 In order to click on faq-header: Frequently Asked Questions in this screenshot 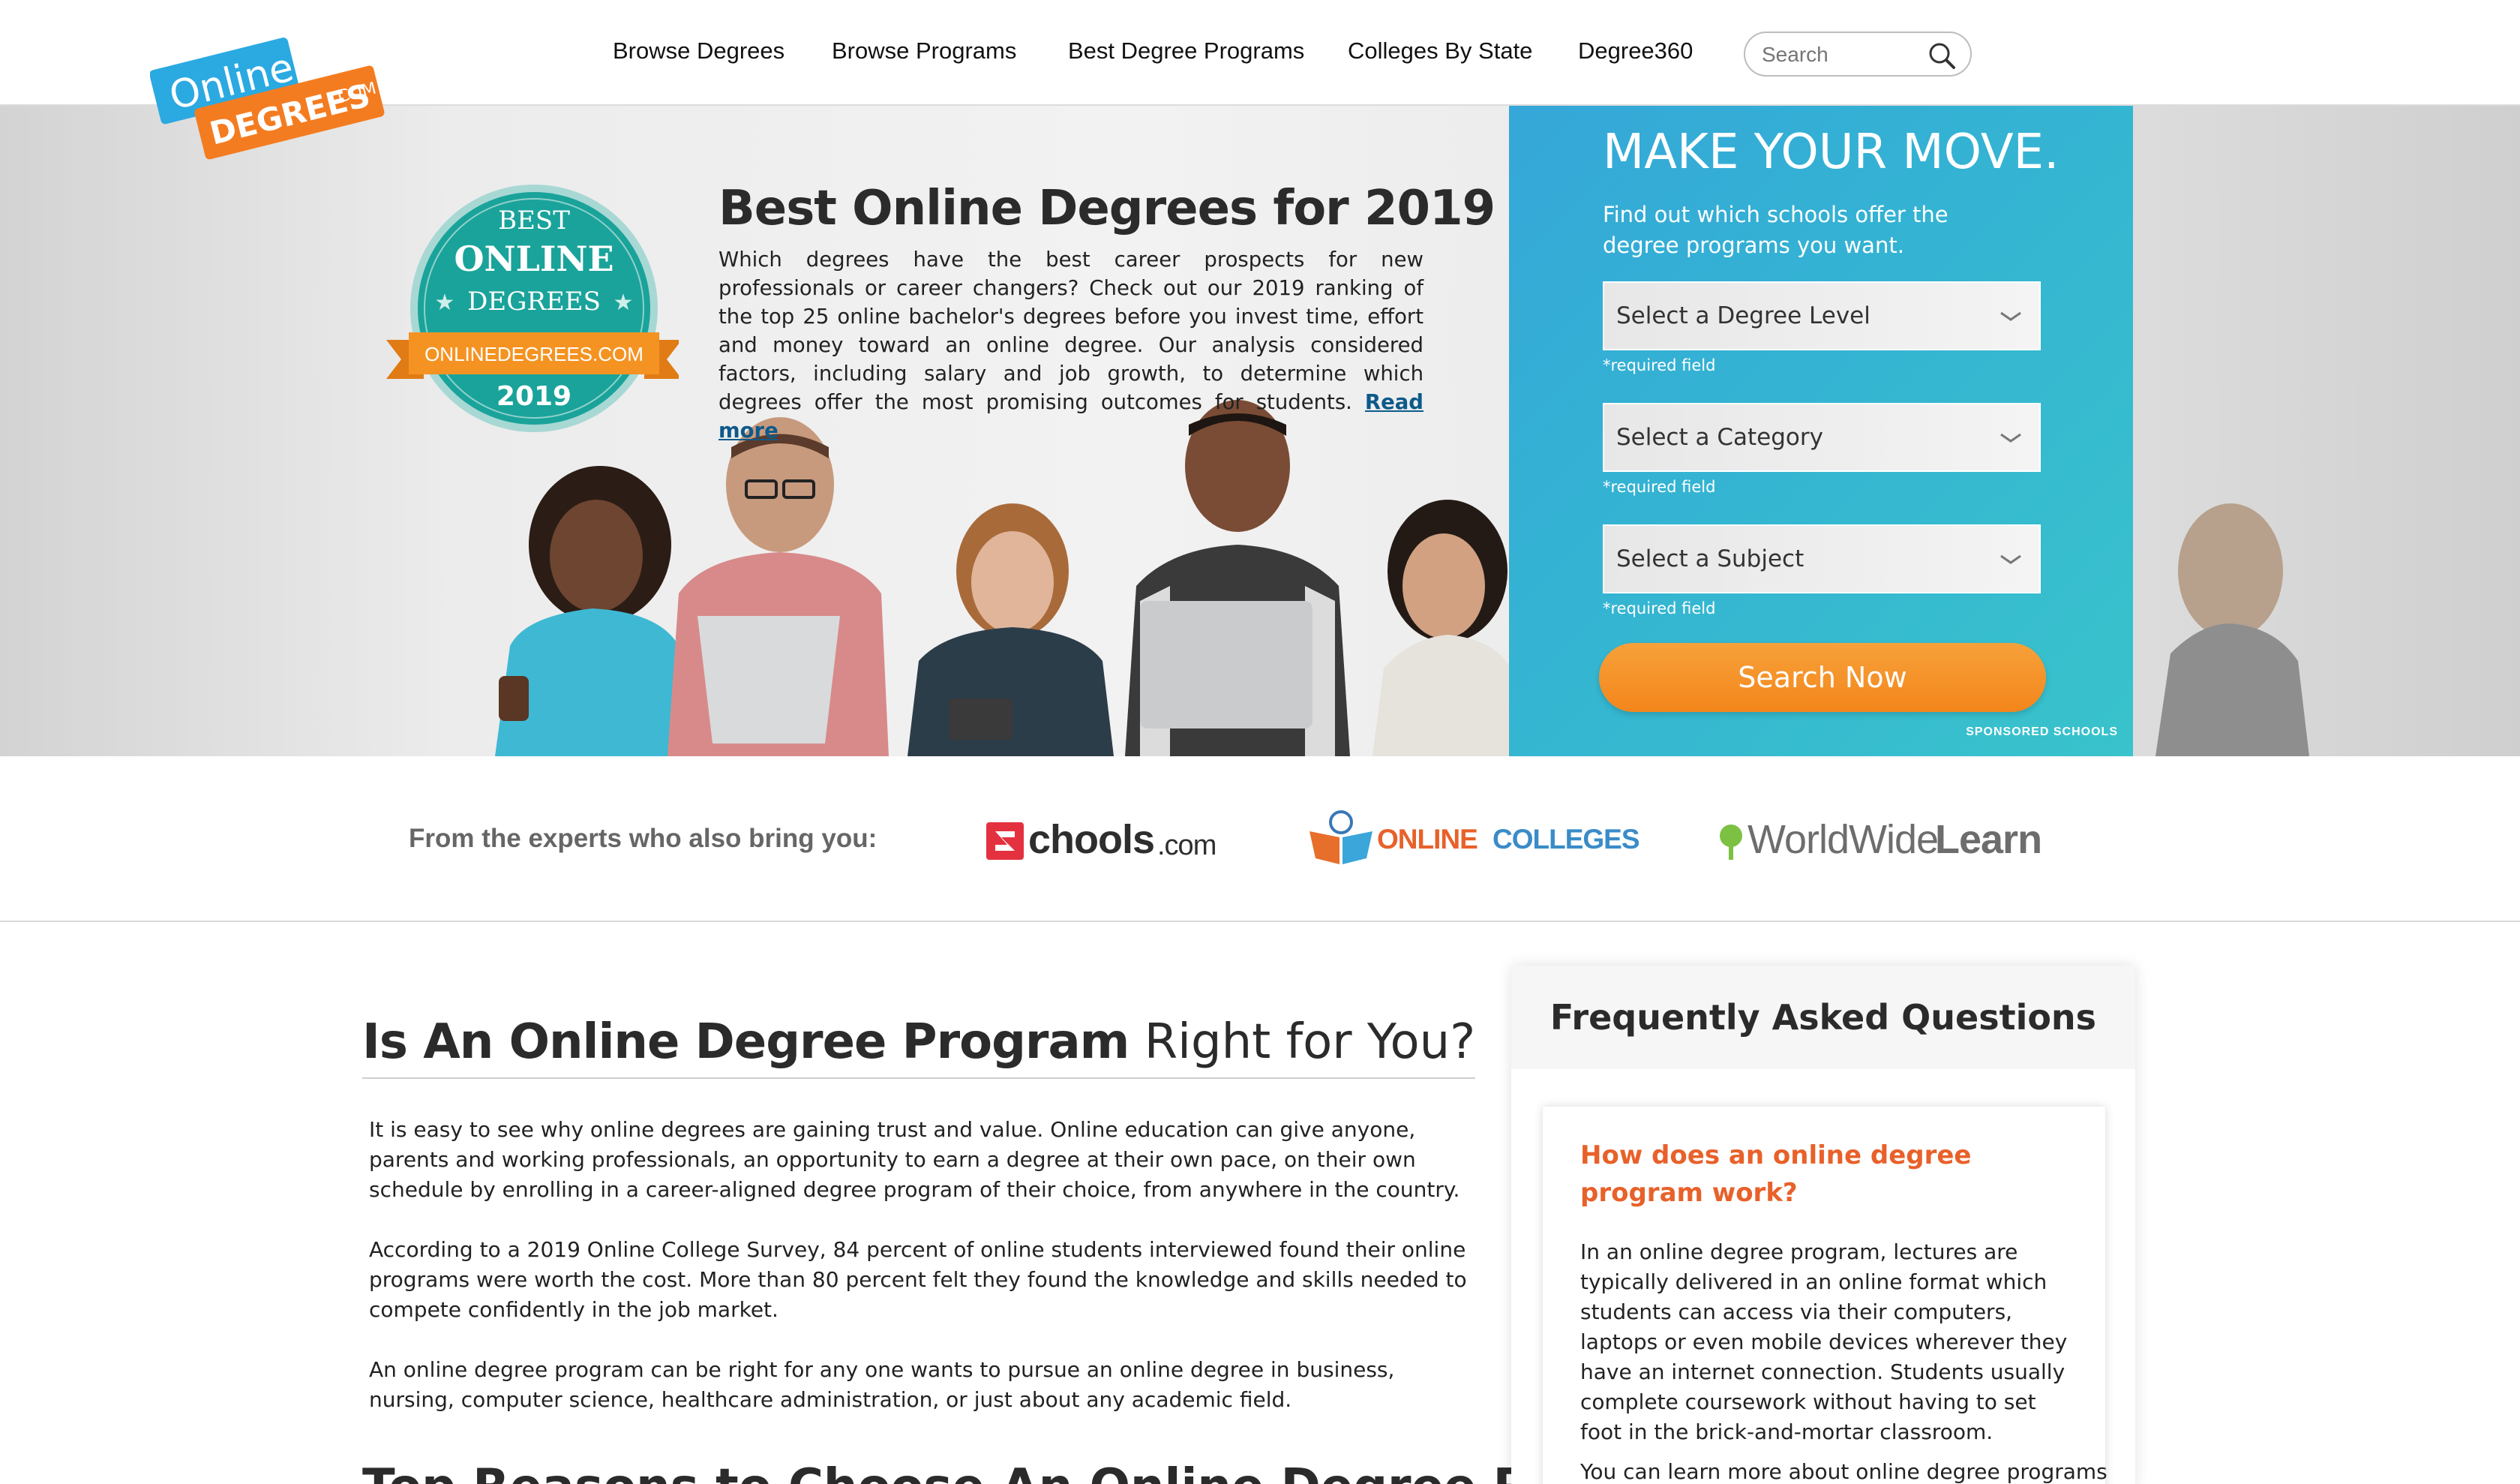, I will do `click(1823, 1017)`.